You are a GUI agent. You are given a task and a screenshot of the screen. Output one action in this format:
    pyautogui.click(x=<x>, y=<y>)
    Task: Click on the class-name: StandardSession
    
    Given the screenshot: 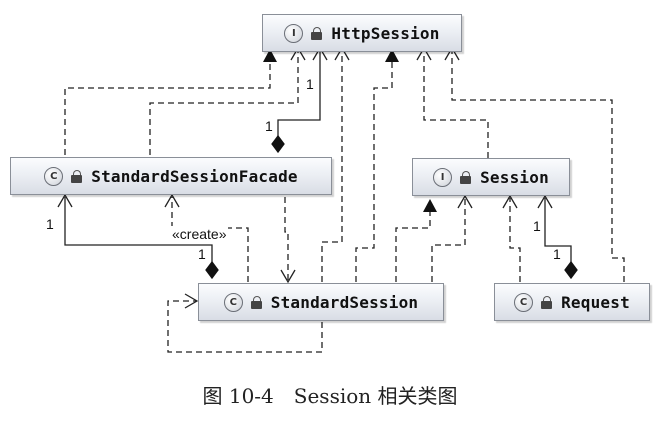 What is the action you would take?
    pyautogui.click(x=344, y=302)
    